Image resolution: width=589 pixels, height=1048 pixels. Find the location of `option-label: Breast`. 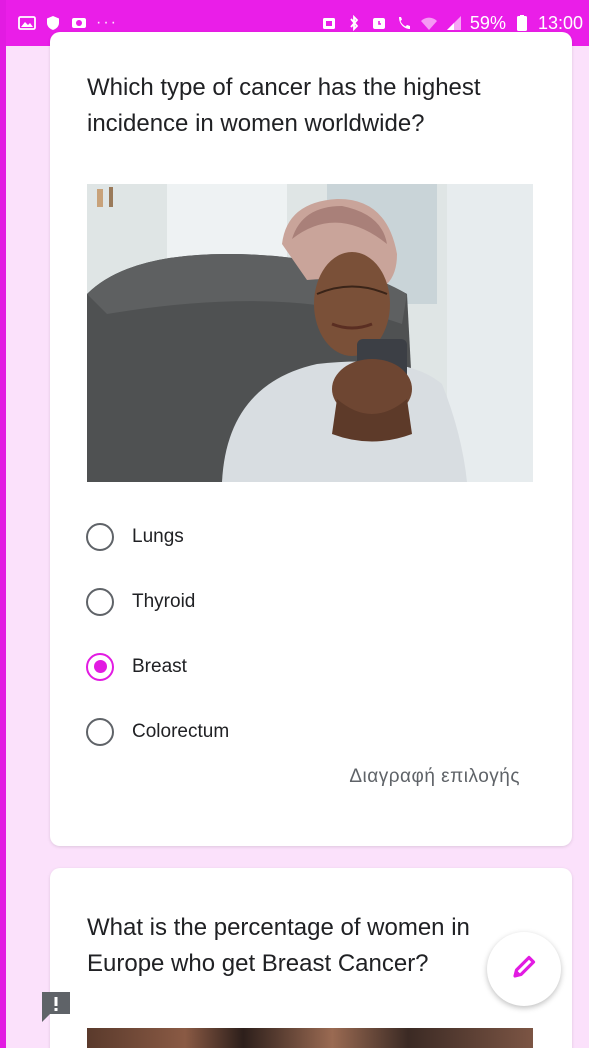

option-label: Breast is located at coordinates (159, 666).